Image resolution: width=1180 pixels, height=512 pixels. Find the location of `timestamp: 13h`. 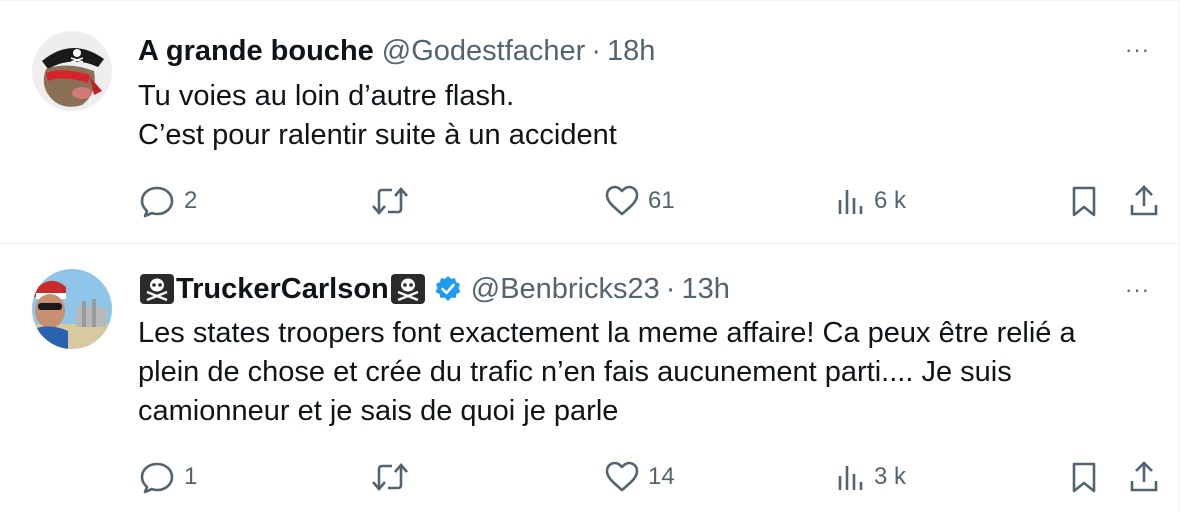

timestamp: 13h is located at coordinates (705, 289).